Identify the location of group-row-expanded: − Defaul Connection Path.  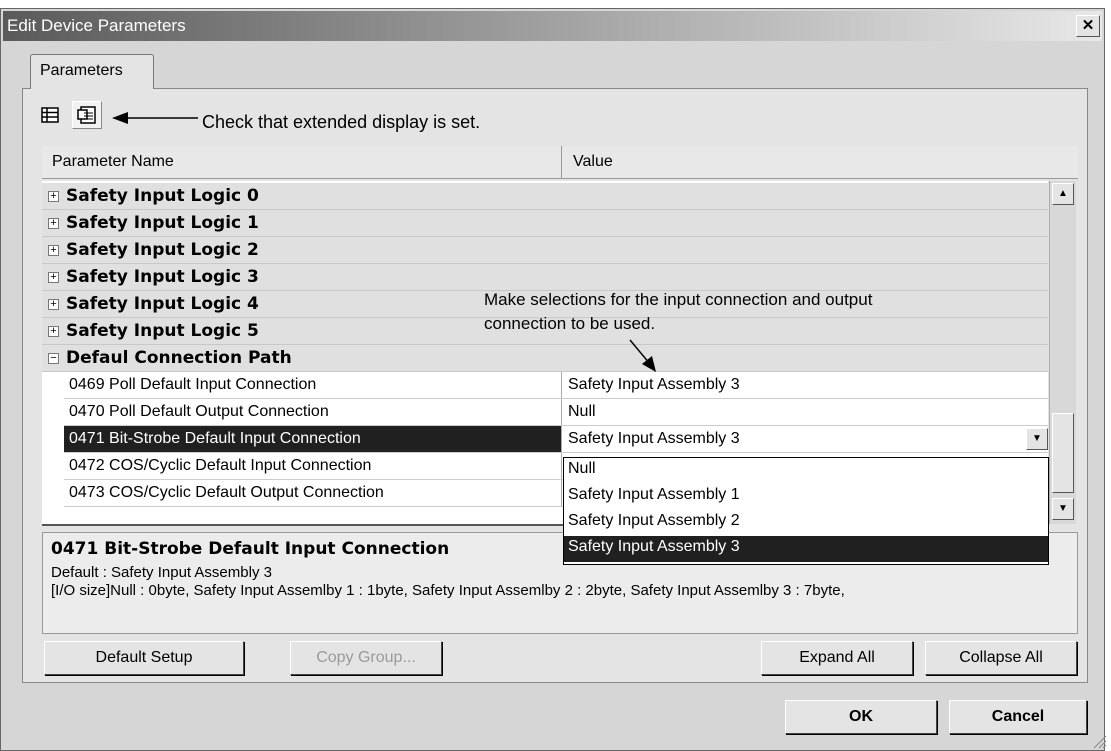
(545, 358).